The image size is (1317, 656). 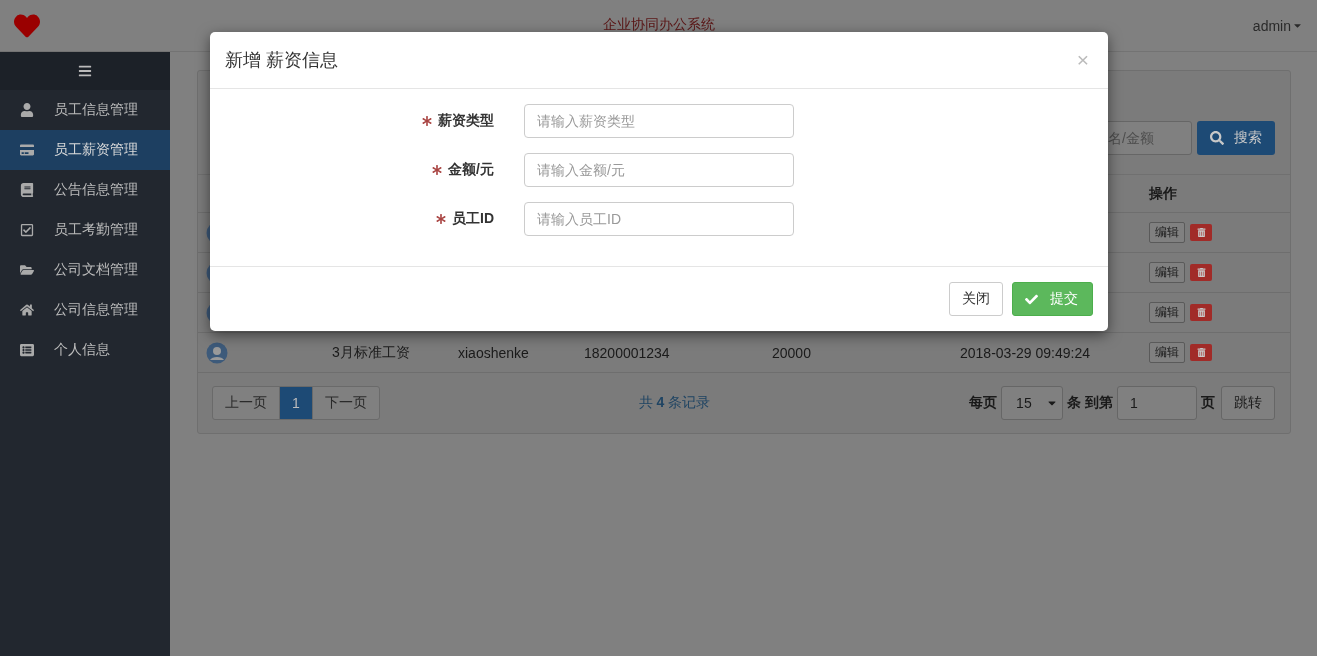 What do you see at coordinates (659, 170) in the screenshot?
I see `input-field: 请输入金额/元` at bounding box center [659, 170].